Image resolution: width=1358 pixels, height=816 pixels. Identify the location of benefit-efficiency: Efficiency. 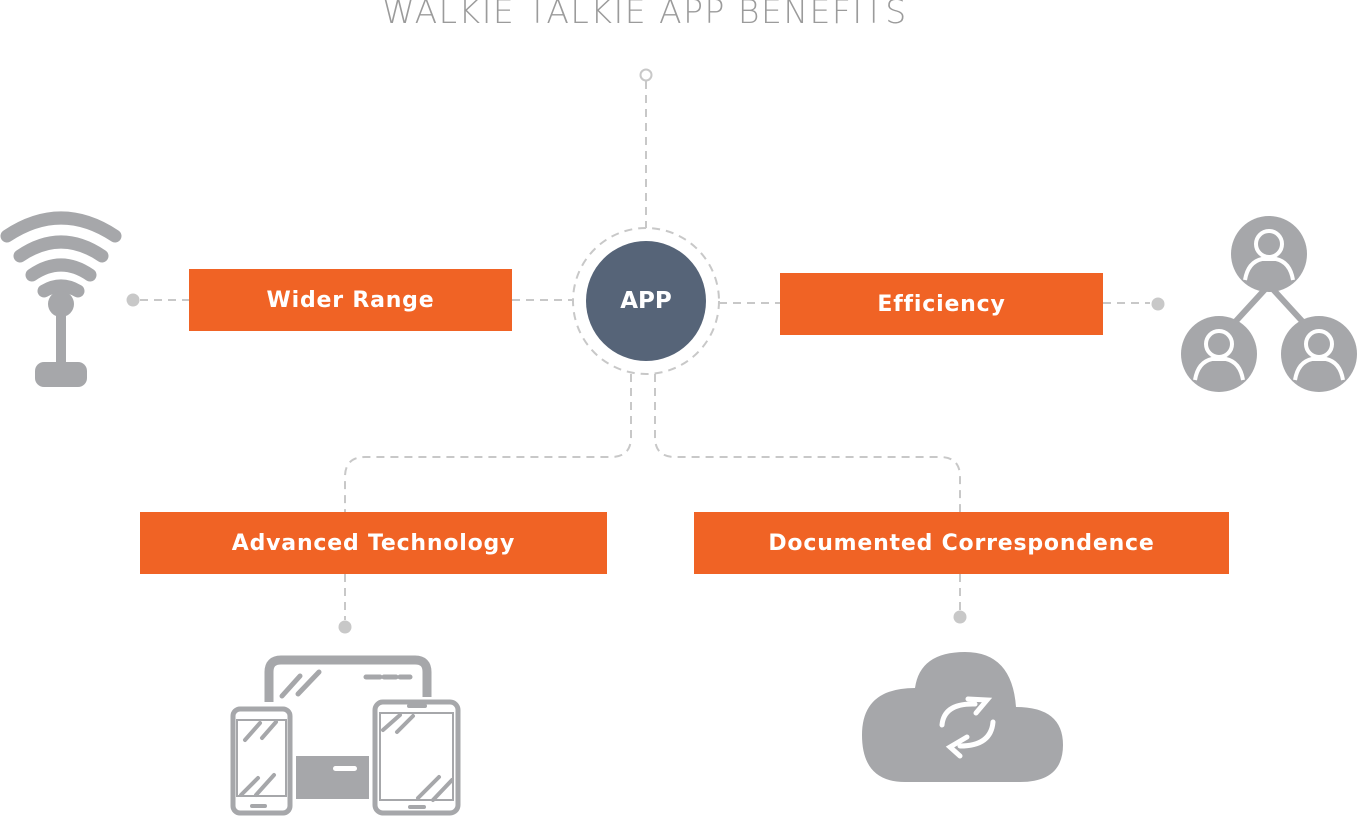
(941, 304).